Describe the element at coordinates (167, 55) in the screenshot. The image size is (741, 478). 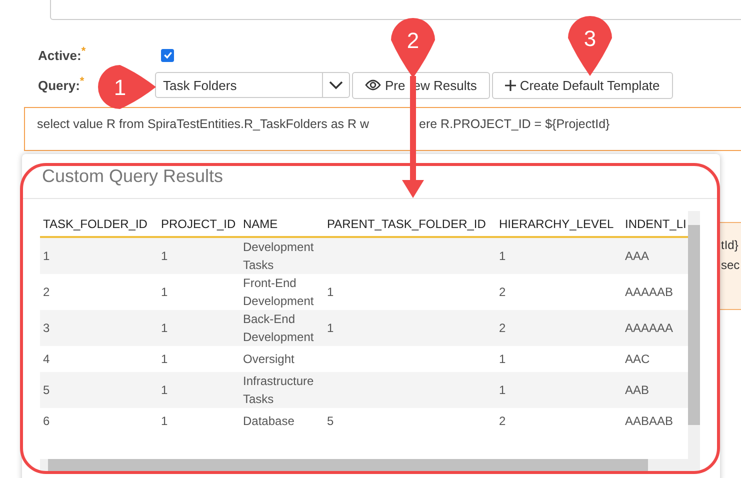
I see `active-checkbox` at that location.